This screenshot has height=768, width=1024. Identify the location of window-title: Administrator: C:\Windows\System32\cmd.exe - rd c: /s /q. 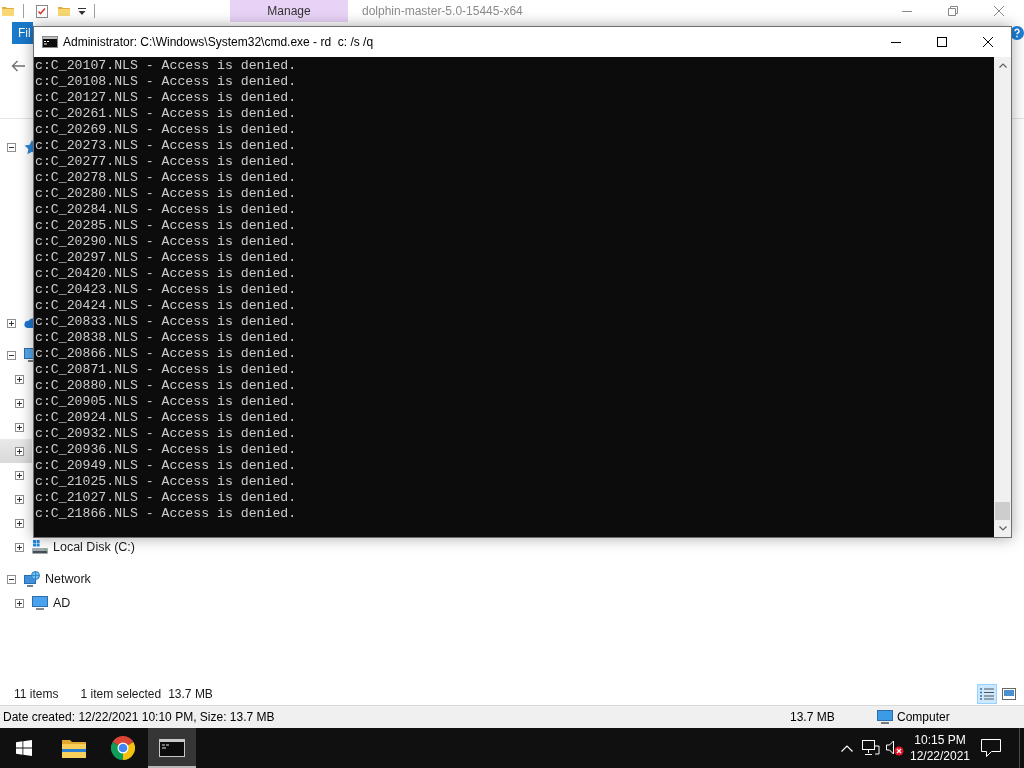
(218, 42).